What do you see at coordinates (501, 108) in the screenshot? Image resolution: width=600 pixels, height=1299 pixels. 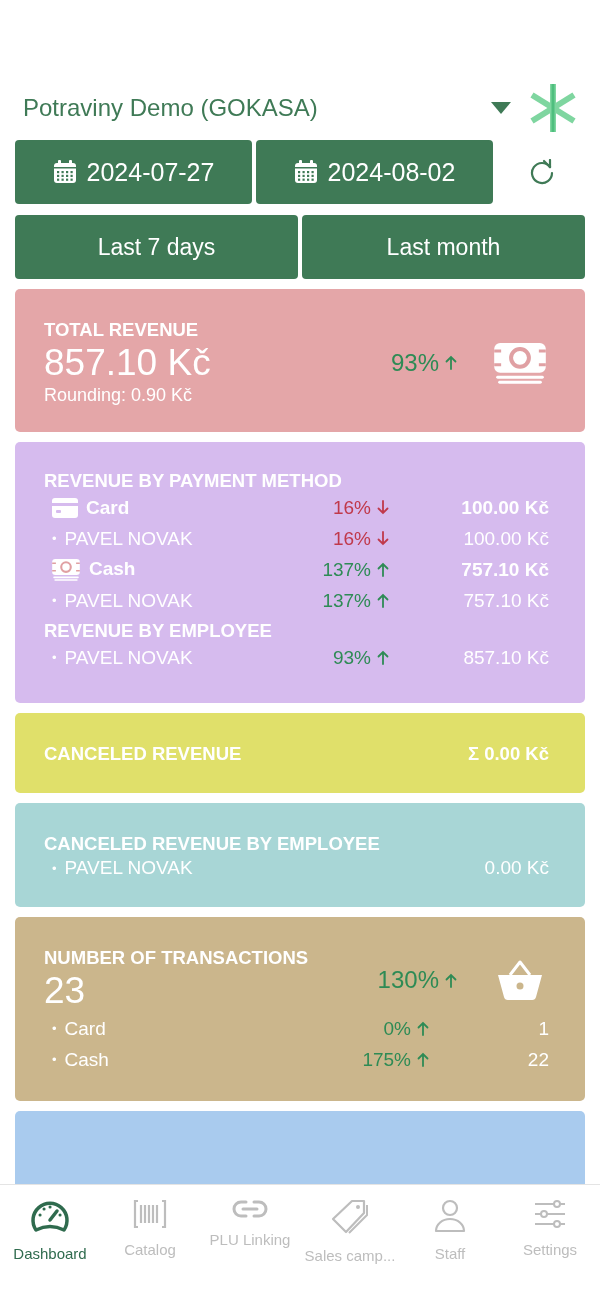 I see `dropdown-caret-icon` at bounding box center [501, 108].